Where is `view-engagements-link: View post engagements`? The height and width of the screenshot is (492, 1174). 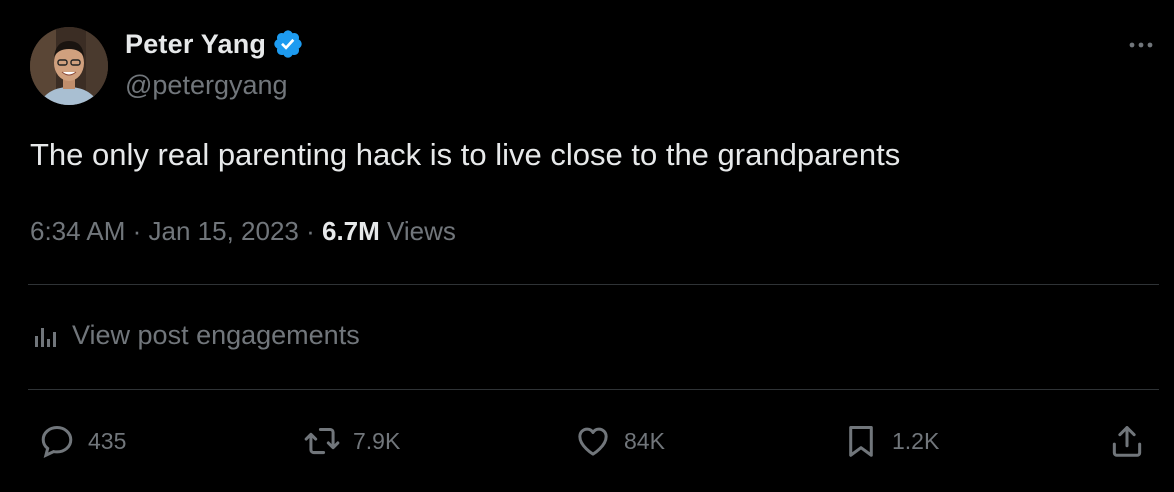 view-engagements-link: View post engagements is located at coordinates (196, 335).